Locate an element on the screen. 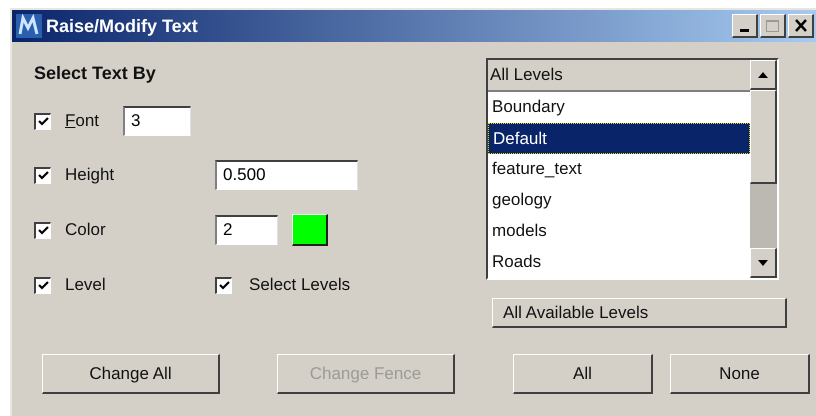  close-button is located at coordinates (801, 26).